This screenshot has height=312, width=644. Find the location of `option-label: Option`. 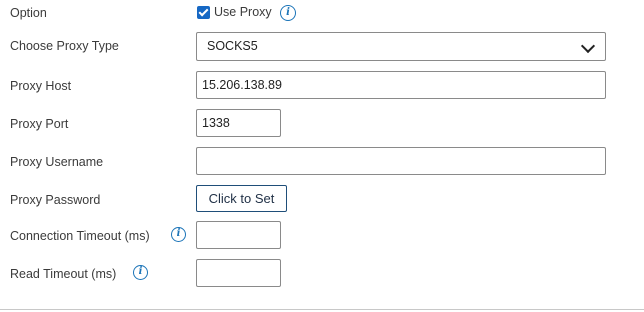

option-label: Option is located at coordinates (28, 13).